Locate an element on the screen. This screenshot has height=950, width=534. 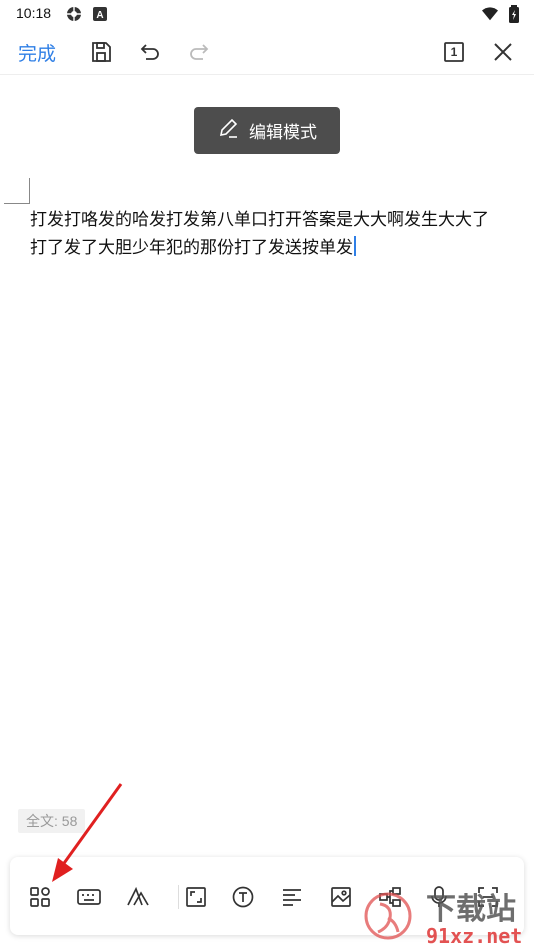
status-bar: 10:18 A is located at coordinates (267, 14).